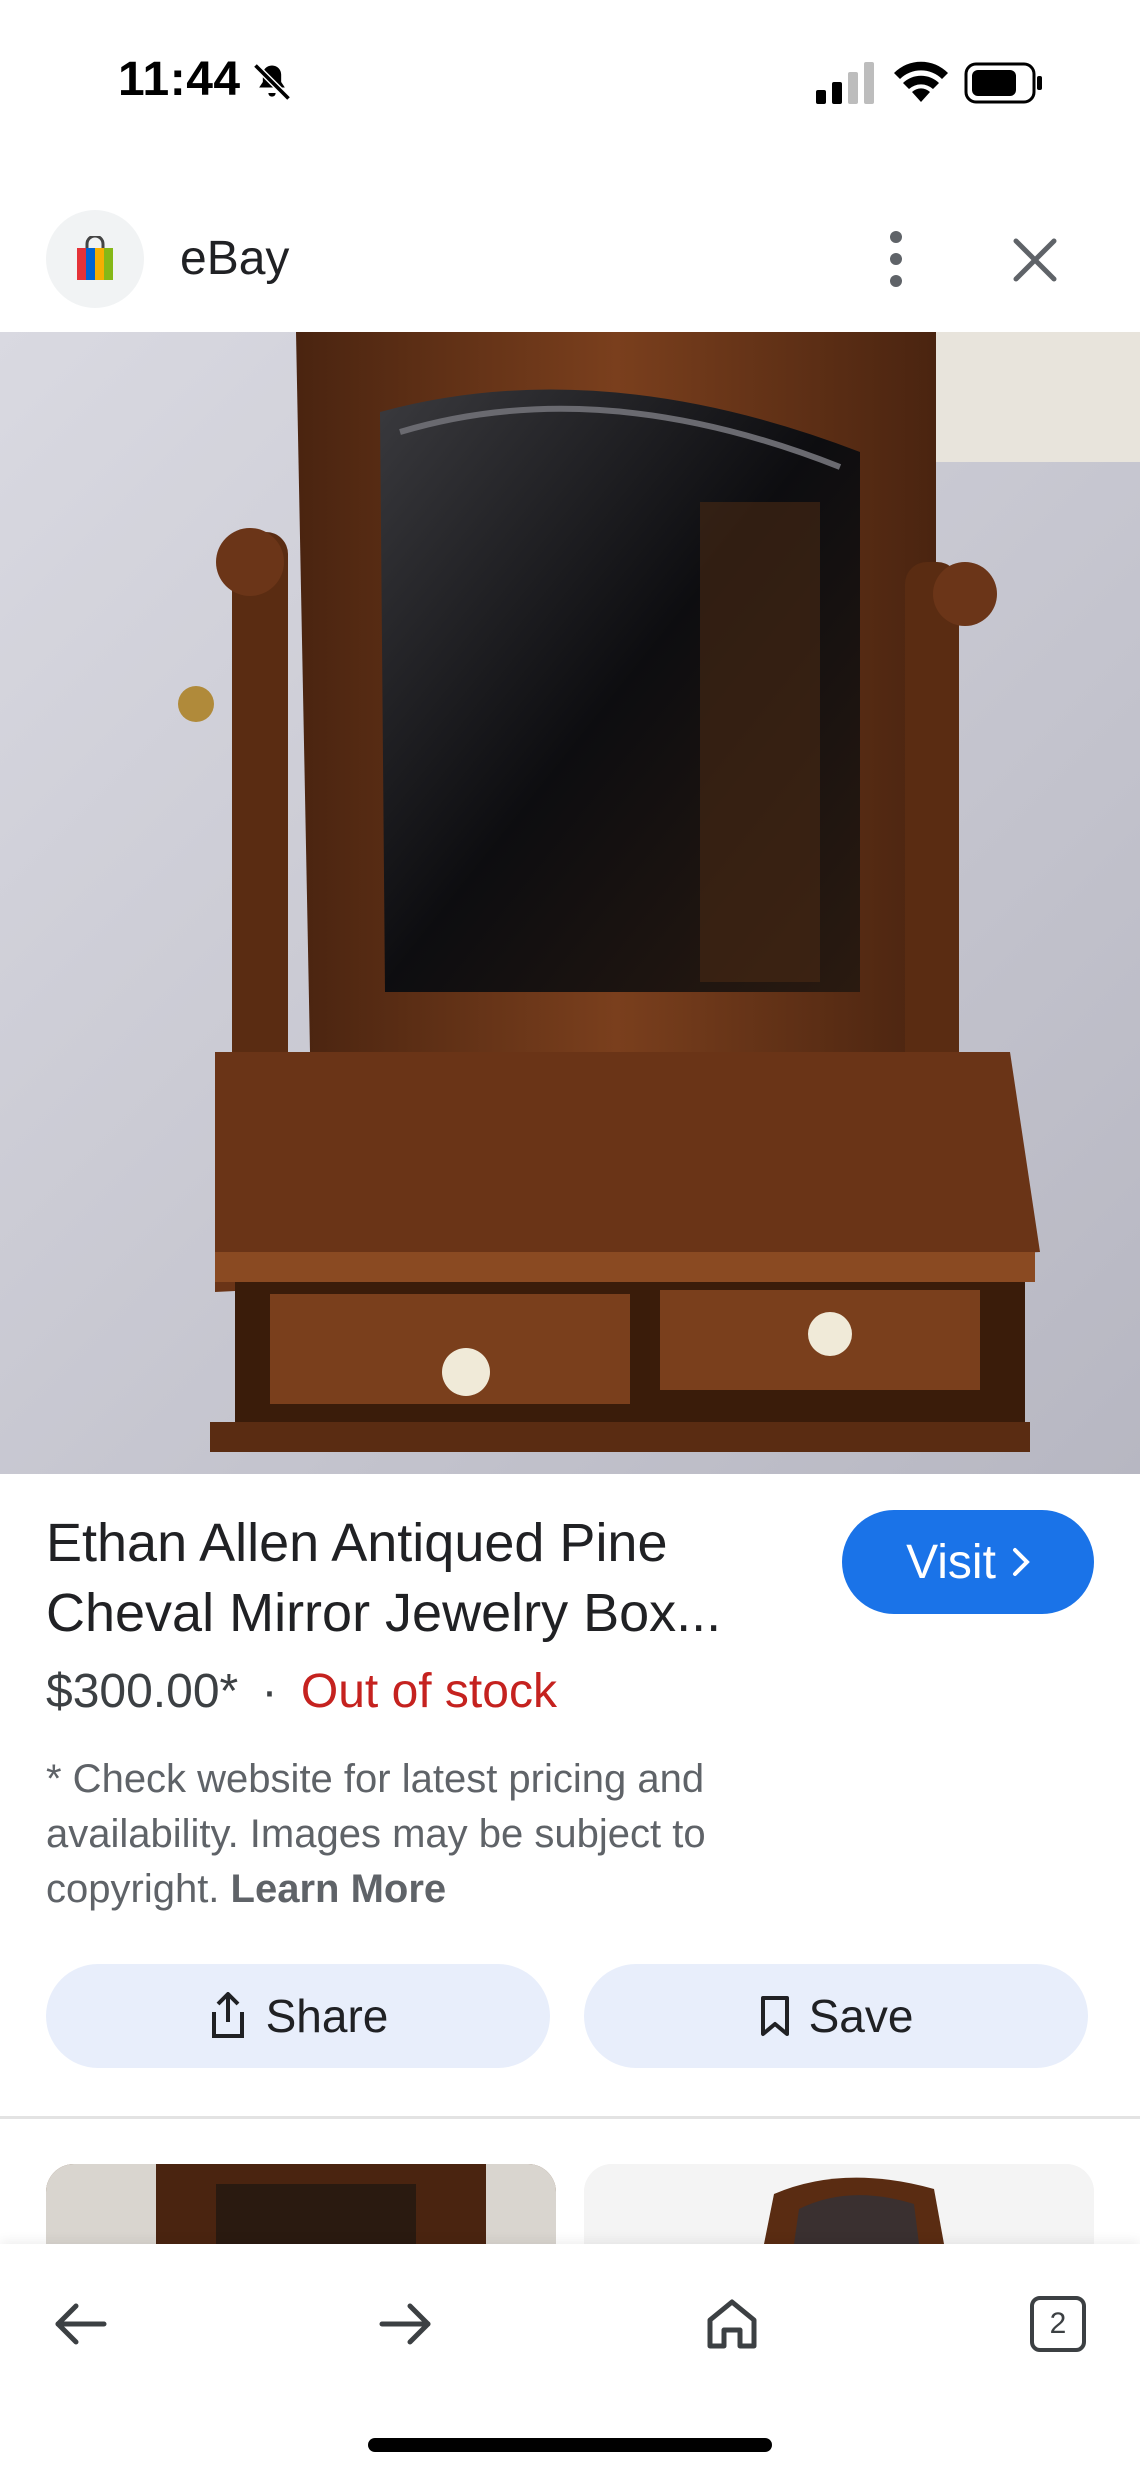  I want to click on tabs-button: 2, so click(1058, 2324).